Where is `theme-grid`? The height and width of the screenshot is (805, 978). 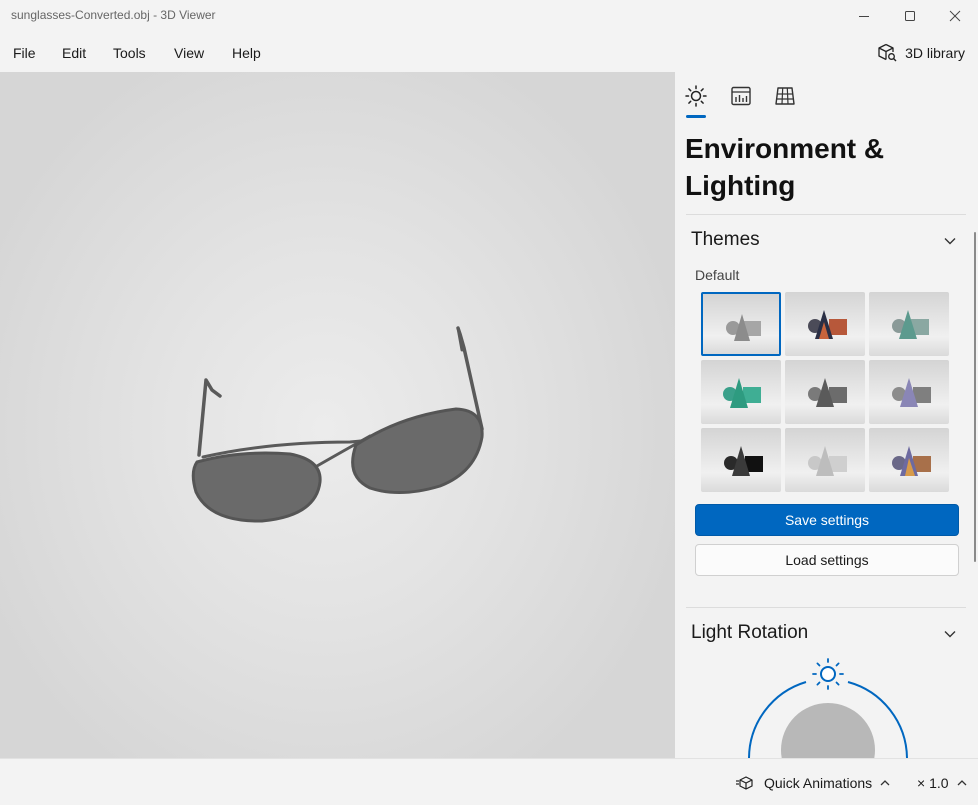
theme-grid is located at coordinates (825, 392).